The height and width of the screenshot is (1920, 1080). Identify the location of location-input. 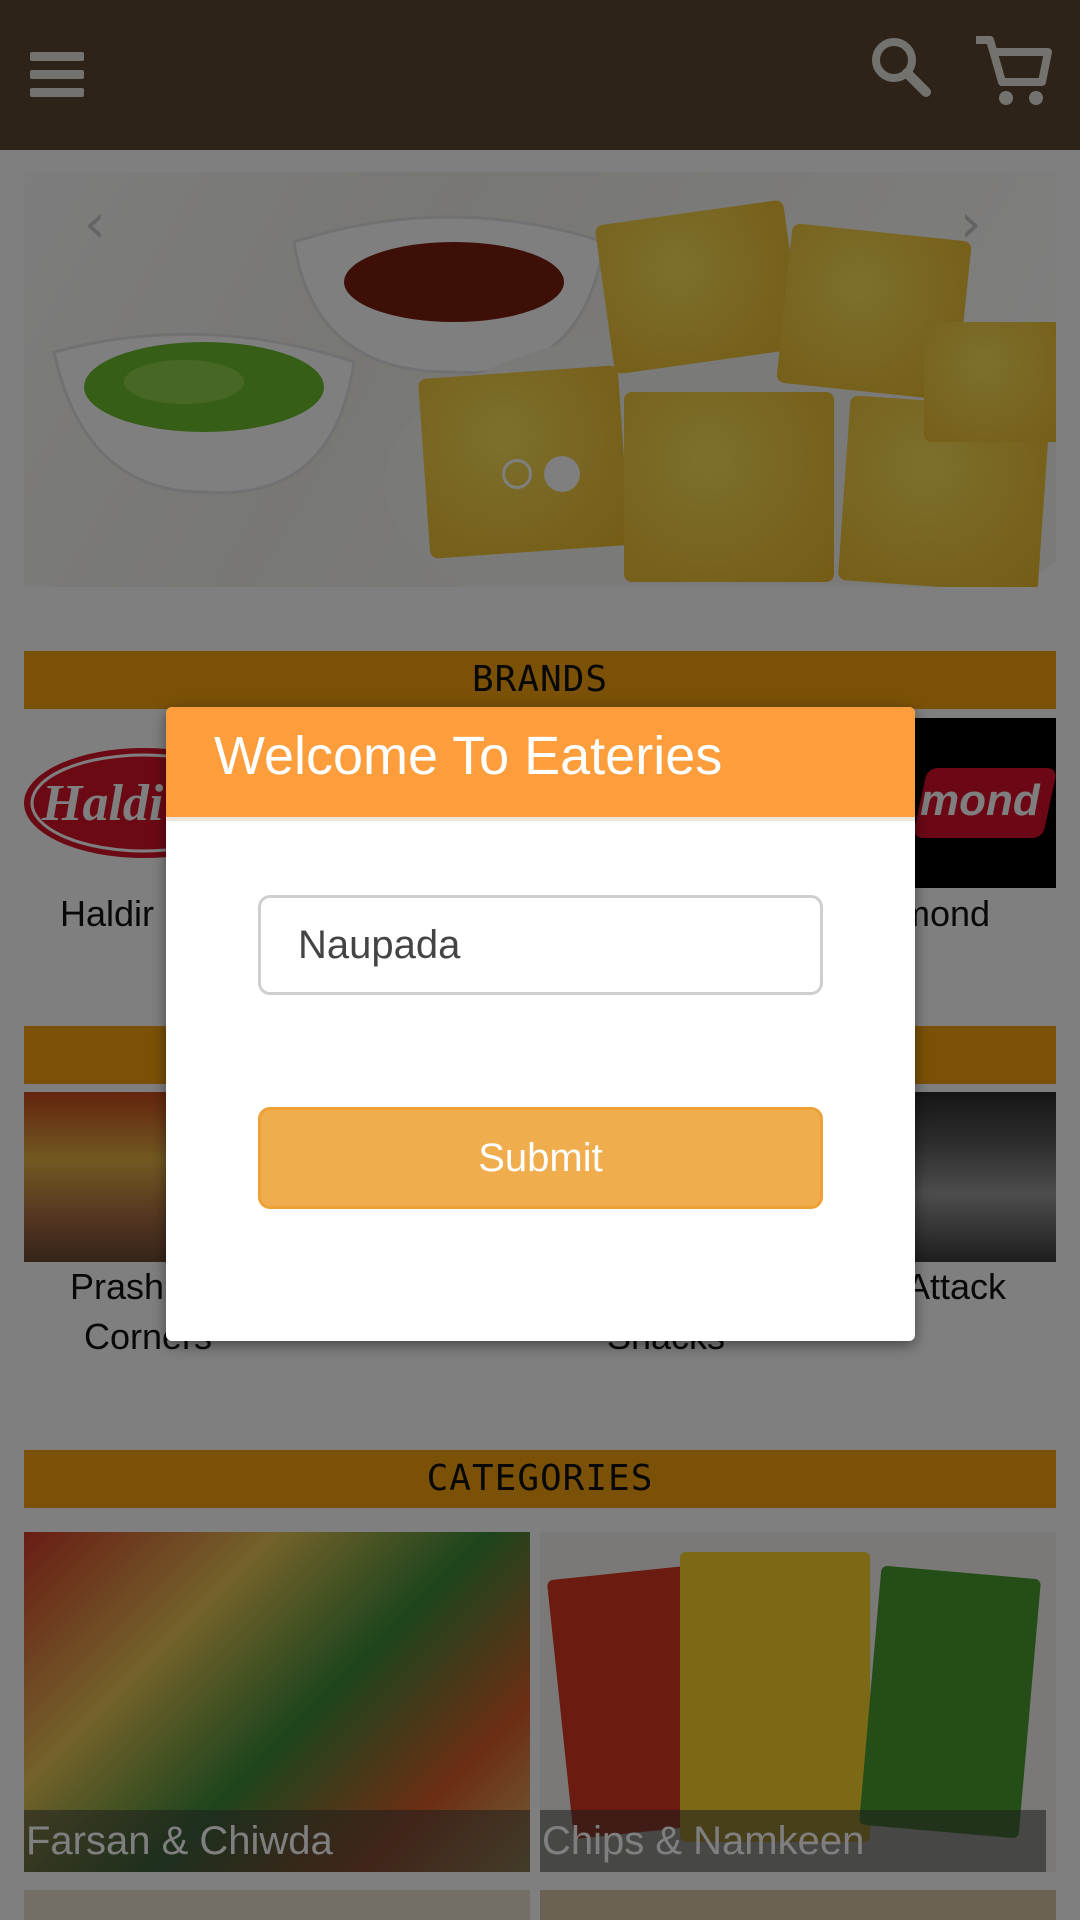
(540, 945).